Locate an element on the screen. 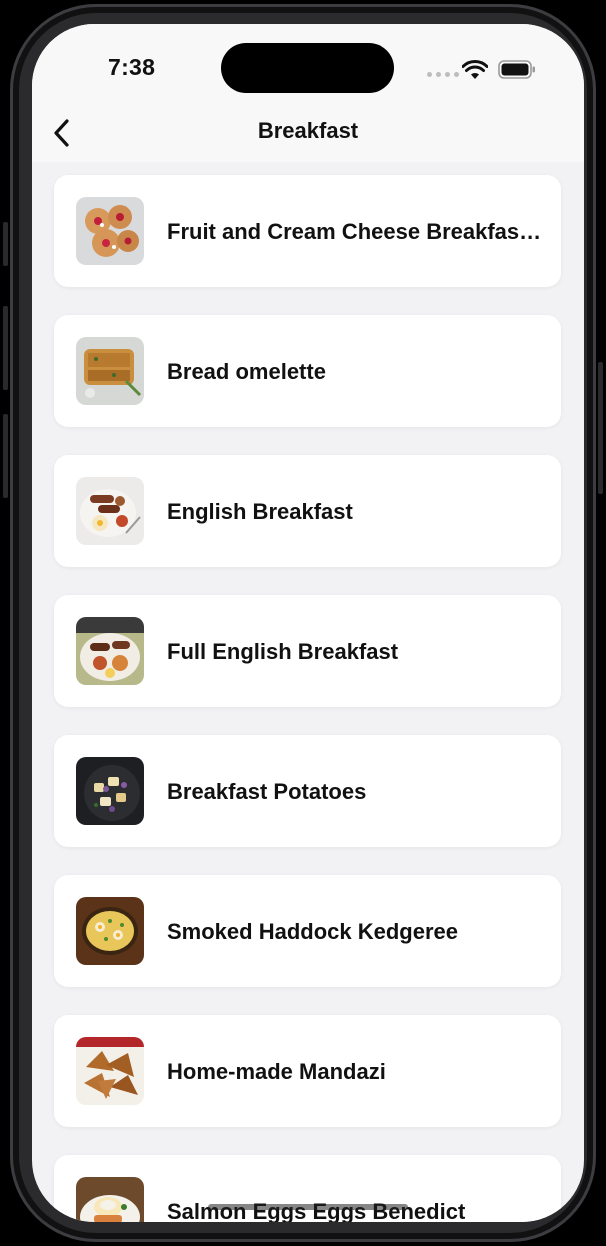 This screenshot has width=606, height=1246. kedgeree-photo is located at coordinates (110, 931).